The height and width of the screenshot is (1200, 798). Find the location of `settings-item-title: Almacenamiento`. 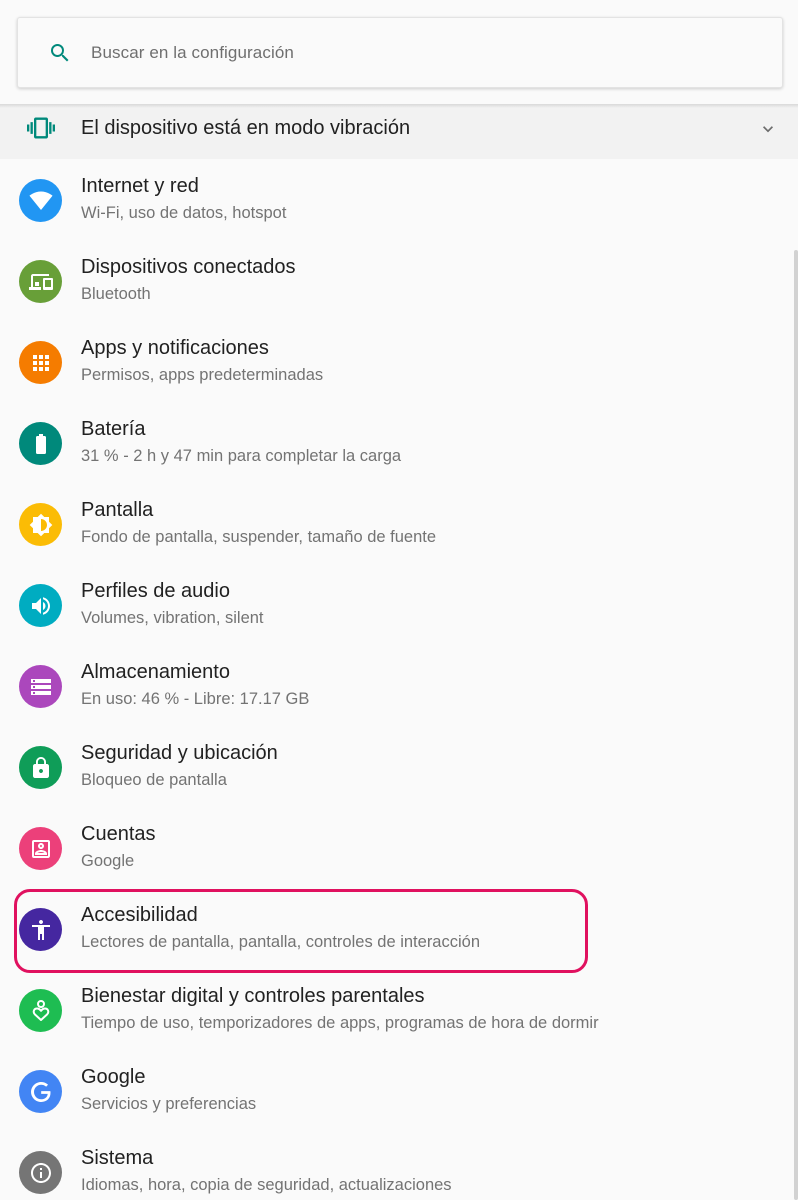

settings-item-title: Almacenamiento is located at coordinates (155, 672).